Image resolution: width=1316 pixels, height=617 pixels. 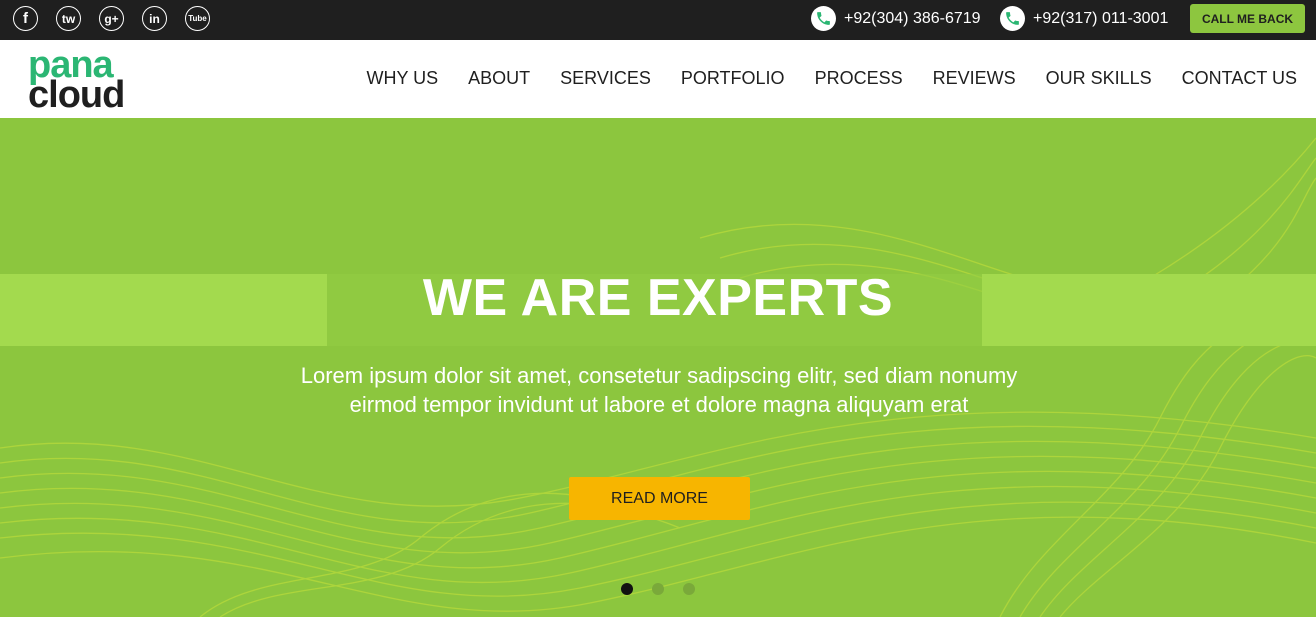 I want to click on twitter-icon: tw, so click(x=68, y=18).